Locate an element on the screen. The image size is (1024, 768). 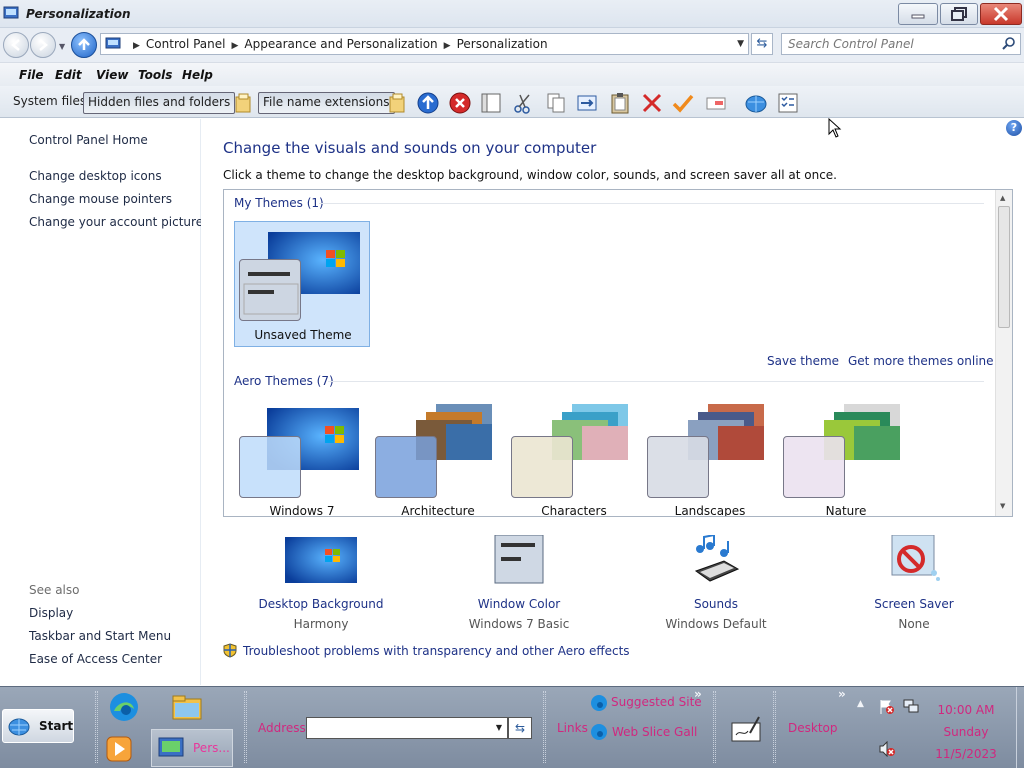
menu-help: Help is located at coordinates (197, 75).